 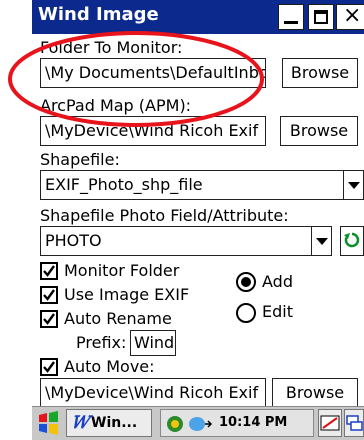 I want to click on window-title: Wind Image, so click(x=98, y=14).